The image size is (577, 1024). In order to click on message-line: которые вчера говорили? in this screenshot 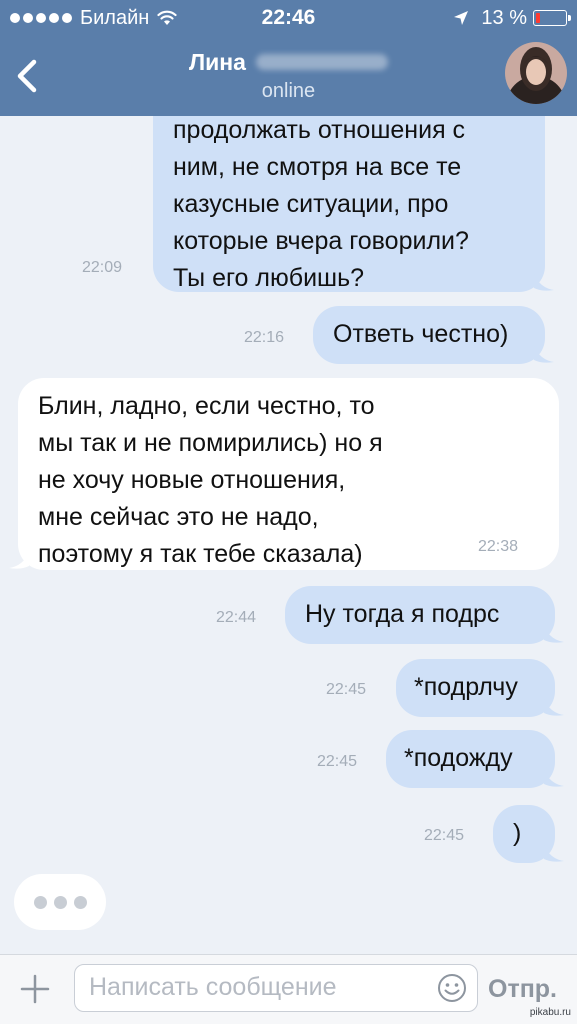, I will do `click(321, 241)`.